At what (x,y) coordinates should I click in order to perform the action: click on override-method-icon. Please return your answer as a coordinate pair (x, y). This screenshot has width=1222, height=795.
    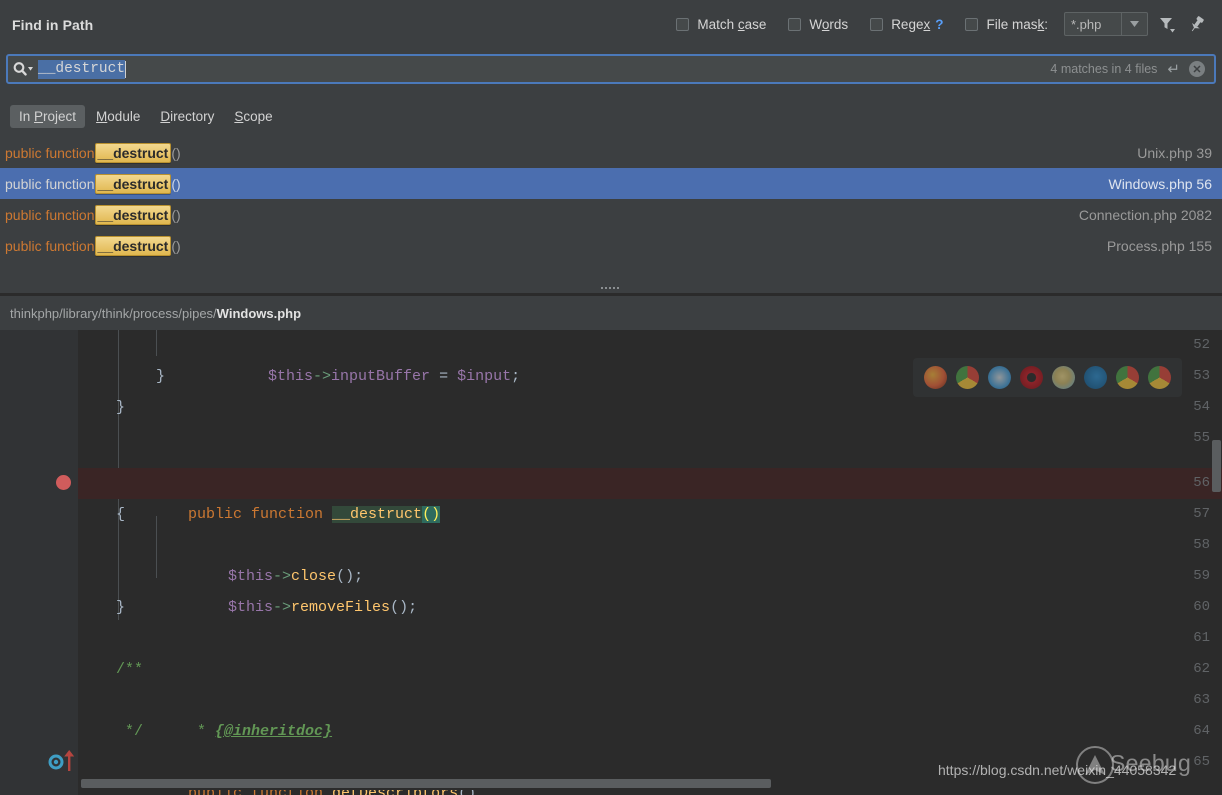
    Looking at the image, I should click on (56, 762).